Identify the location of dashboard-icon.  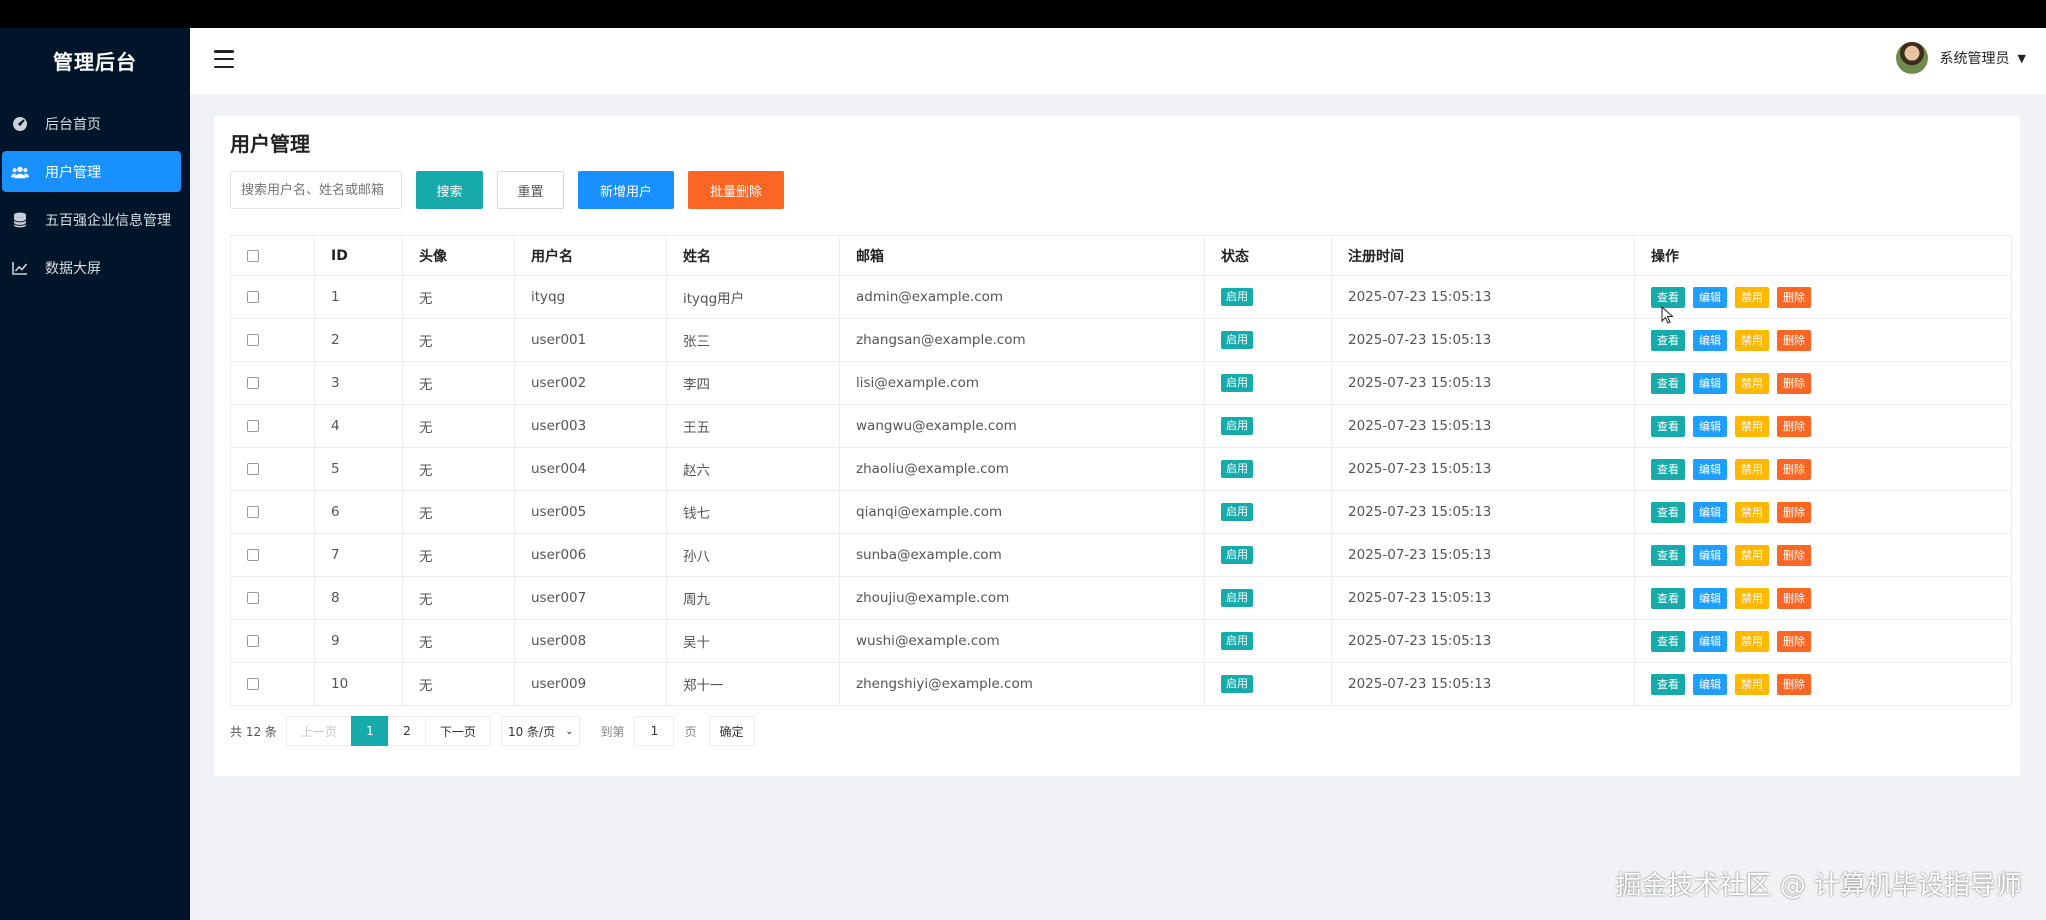
(20, 124).